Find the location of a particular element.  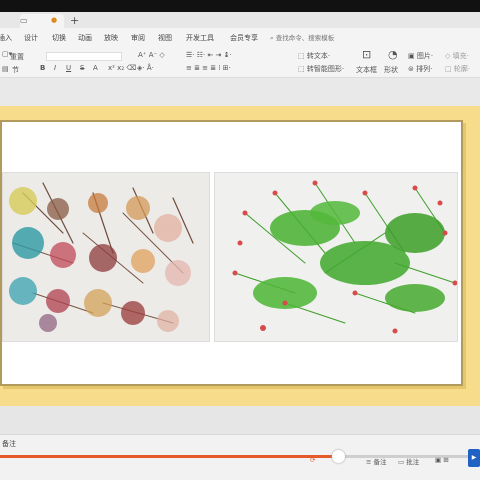

playback-scrubber is located at coordinates (338, 456).